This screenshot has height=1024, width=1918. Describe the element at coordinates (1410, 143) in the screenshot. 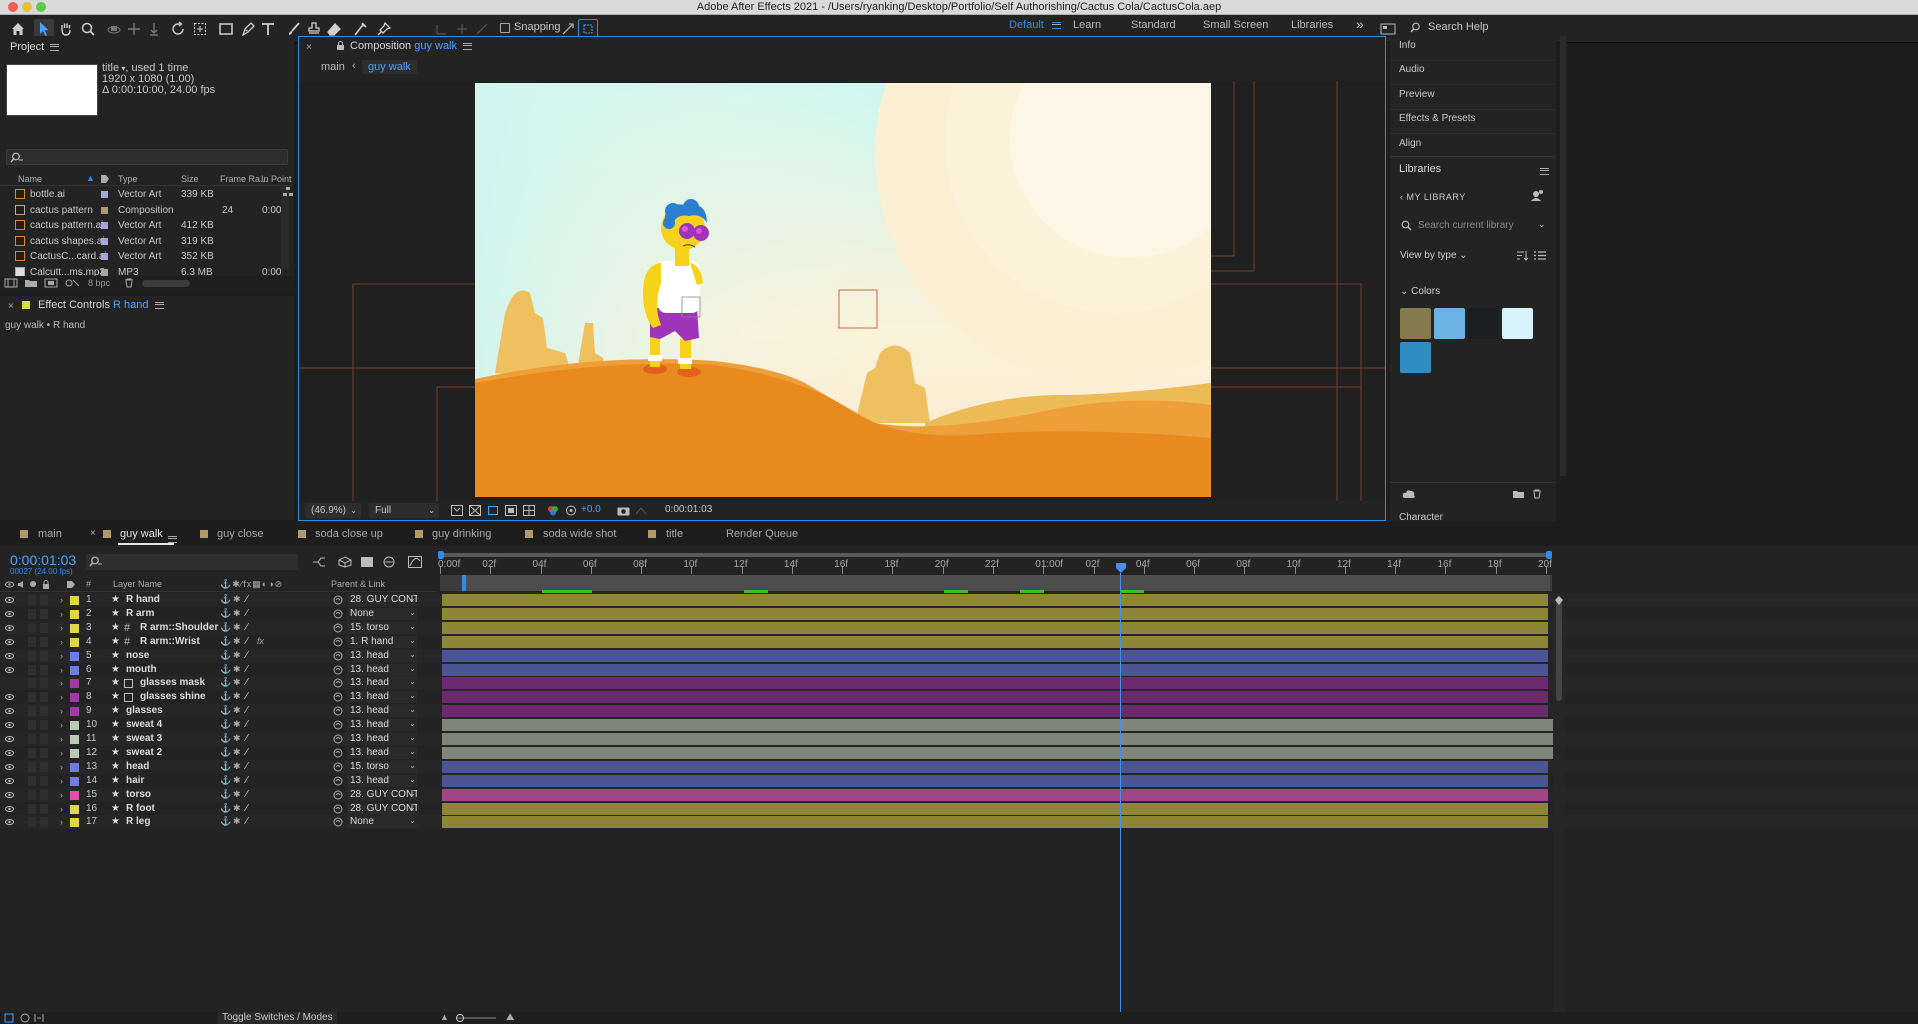

I see `panel-item-align: Align` at that location.